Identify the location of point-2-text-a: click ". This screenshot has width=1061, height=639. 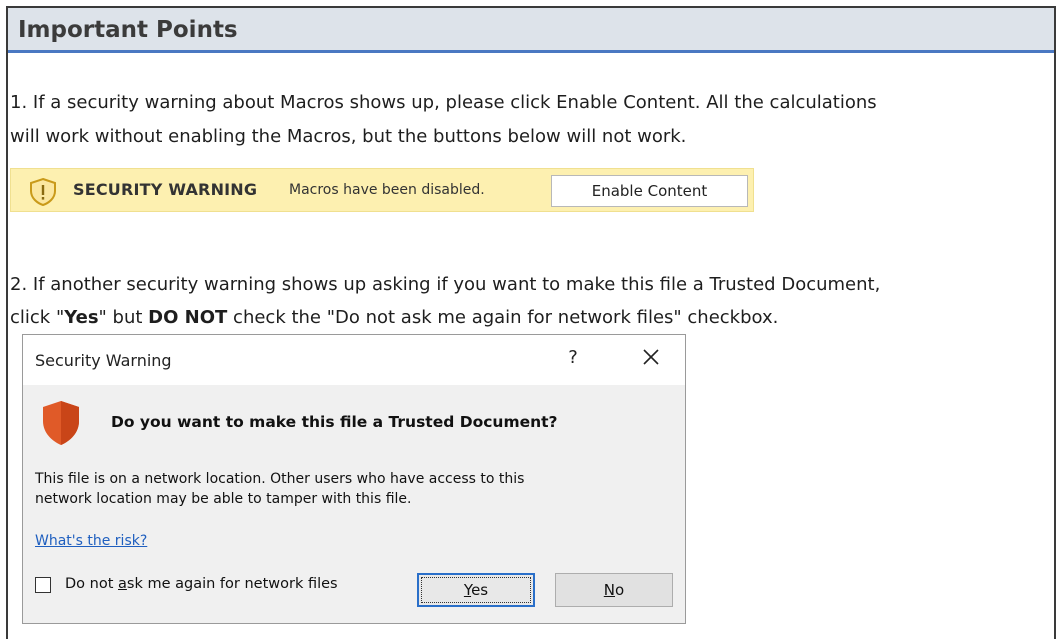
(37, 317).